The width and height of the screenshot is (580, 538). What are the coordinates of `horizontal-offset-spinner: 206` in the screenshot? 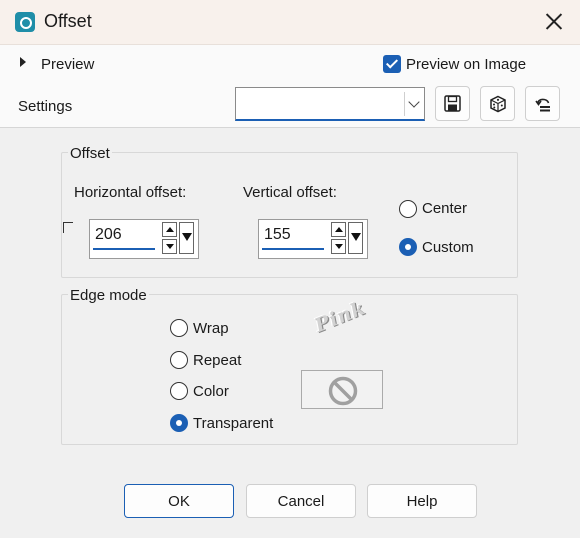 It's located at (144, 239).